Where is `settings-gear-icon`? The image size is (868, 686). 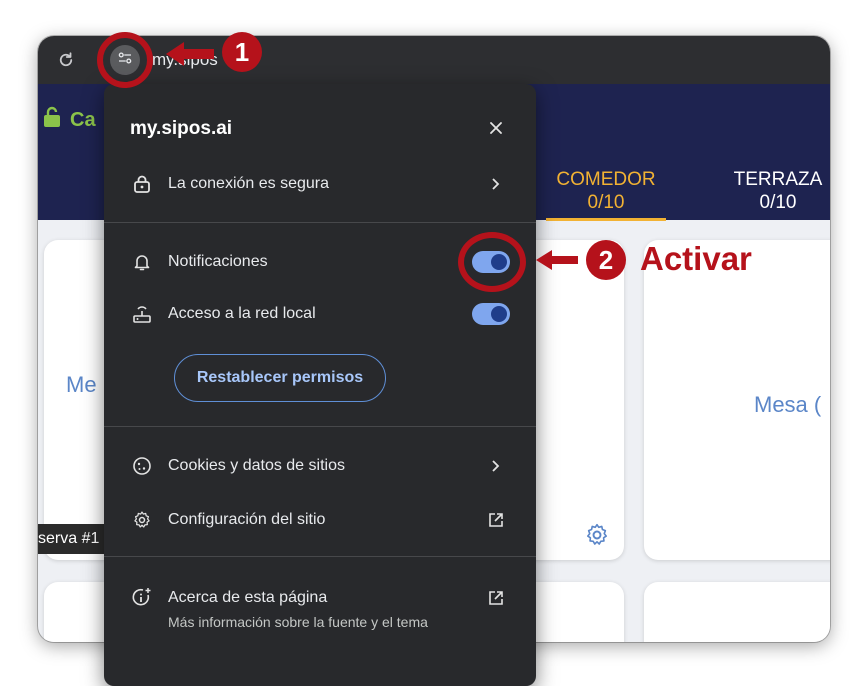 settings-gear-icon is located at coordinates (142, 520).